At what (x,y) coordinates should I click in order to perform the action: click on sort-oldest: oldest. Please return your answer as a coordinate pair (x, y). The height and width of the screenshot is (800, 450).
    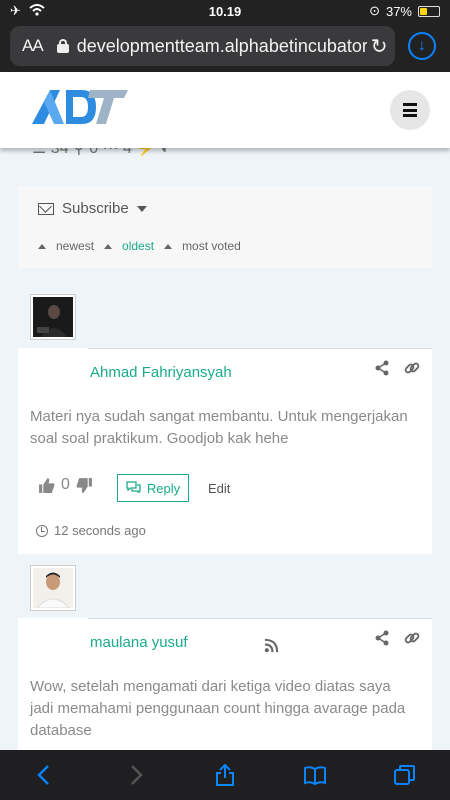
    Looking at the image, I should click on (138, 246).